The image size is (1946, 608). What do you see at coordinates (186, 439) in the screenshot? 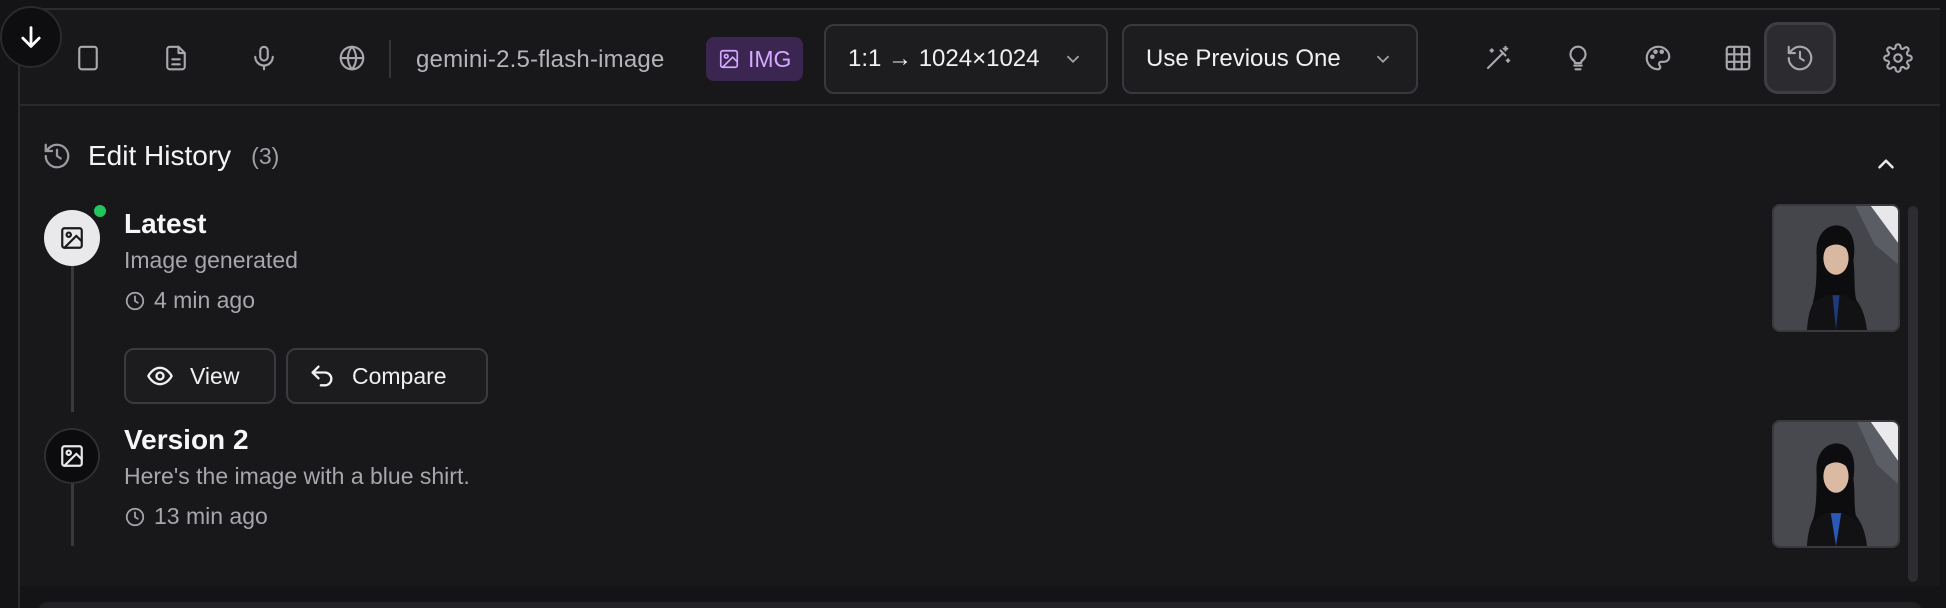
I see `history-entry-title: Version 2` at bounding box center [186, 439].